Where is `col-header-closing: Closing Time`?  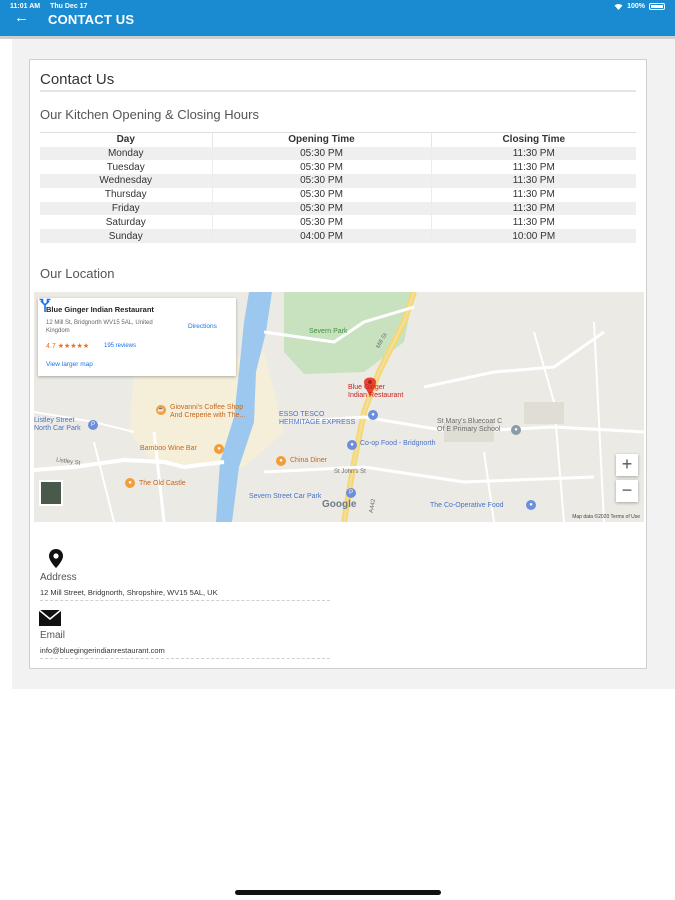
col-header-closing: Closing Time is located at coordinates (533, 139).